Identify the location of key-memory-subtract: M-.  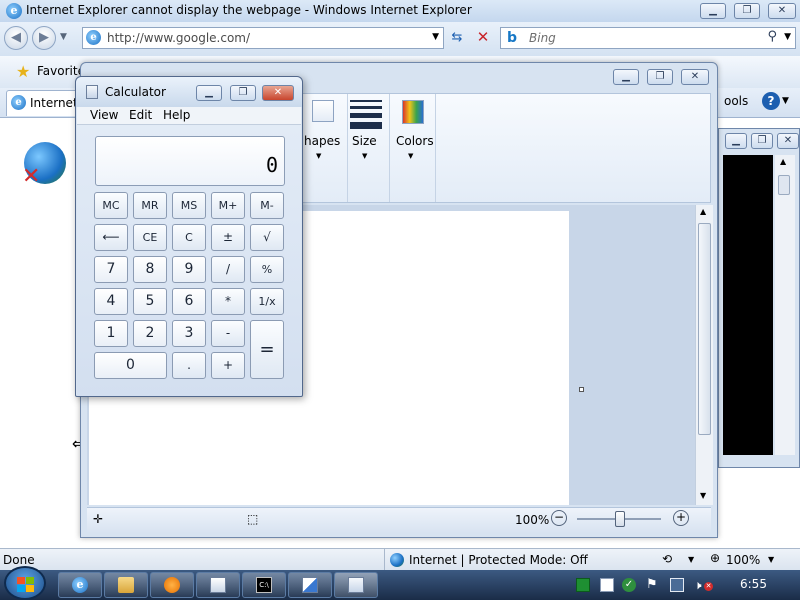
(267, 205).